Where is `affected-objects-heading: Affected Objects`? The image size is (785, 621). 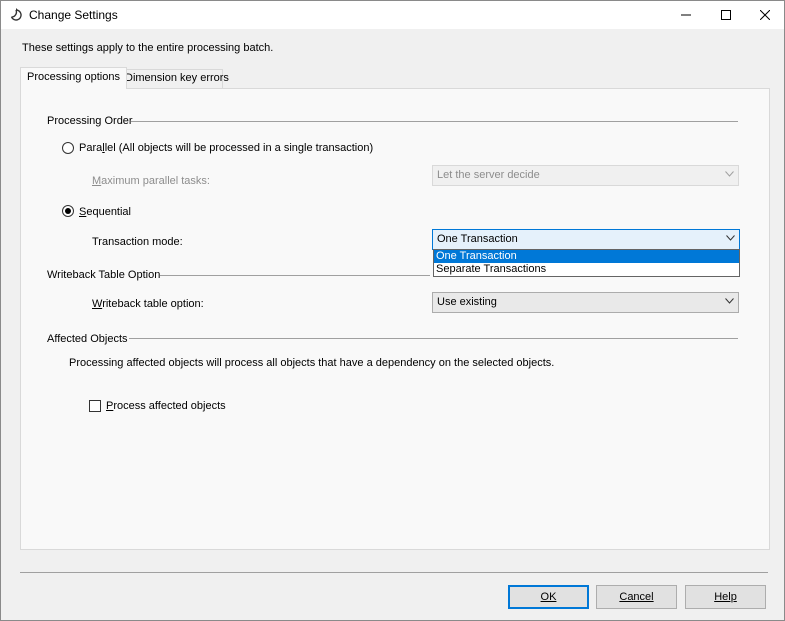
affected-objects-heading: Affected Objects is located at coordinates (87, 339).